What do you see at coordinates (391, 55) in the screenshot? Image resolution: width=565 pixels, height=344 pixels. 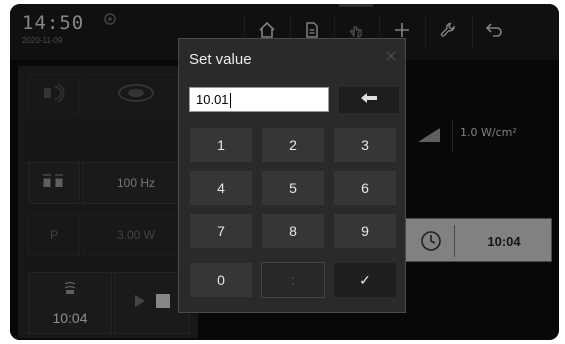 I see `close-icon` at bounding box center [391, 55].